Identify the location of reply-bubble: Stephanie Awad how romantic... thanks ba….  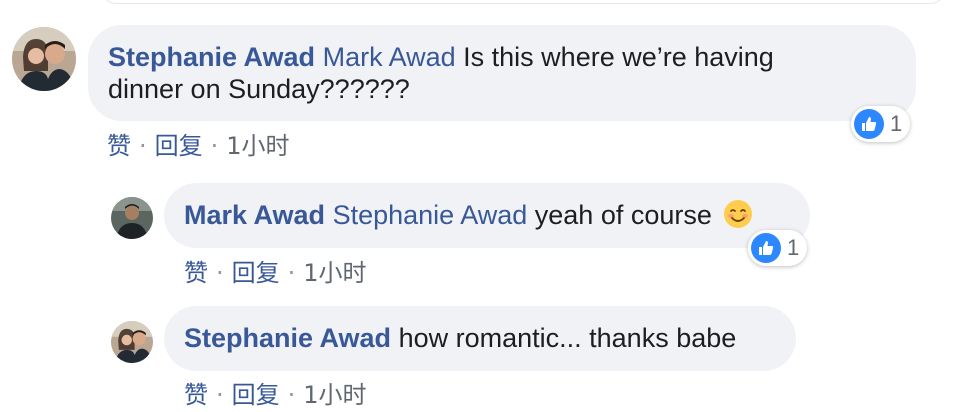
(480, 338).